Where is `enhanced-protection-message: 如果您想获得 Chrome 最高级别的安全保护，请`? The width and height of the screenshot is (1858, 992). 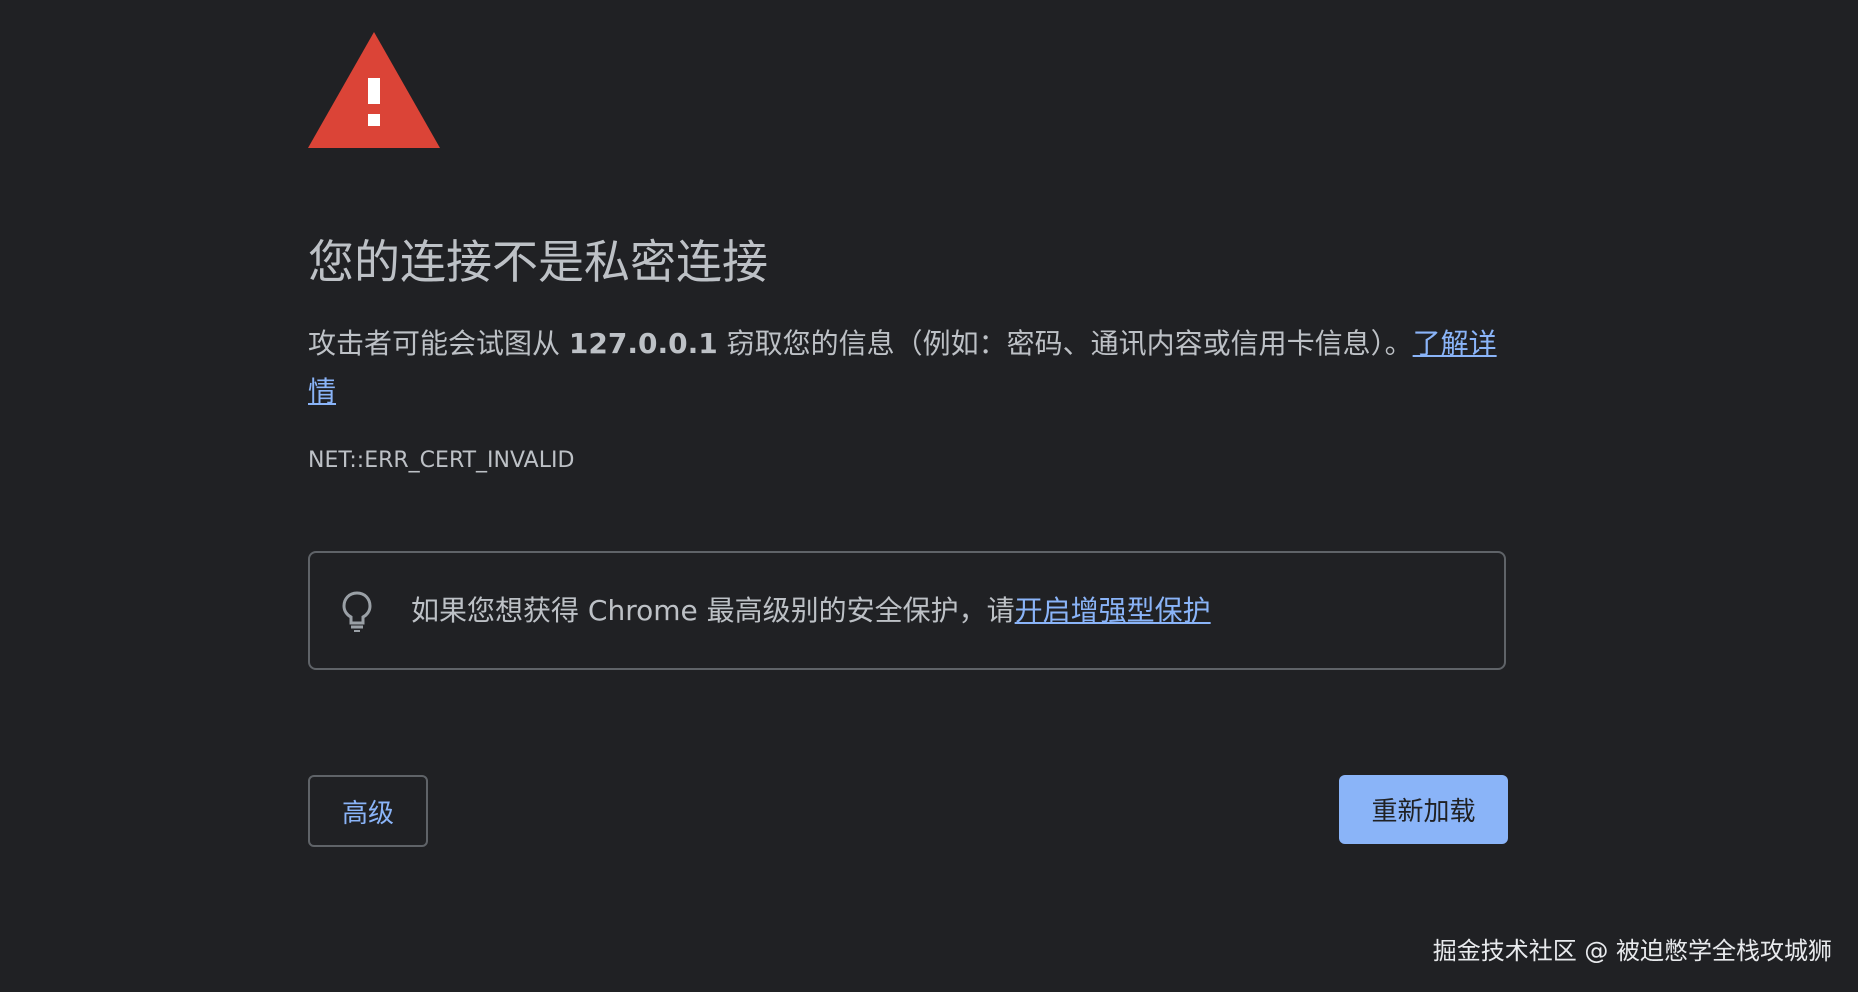 enhanced-protection-message: 如果您想获得 Chrome 最高级别的安全保护，请 is located at coordinates (713, 610).